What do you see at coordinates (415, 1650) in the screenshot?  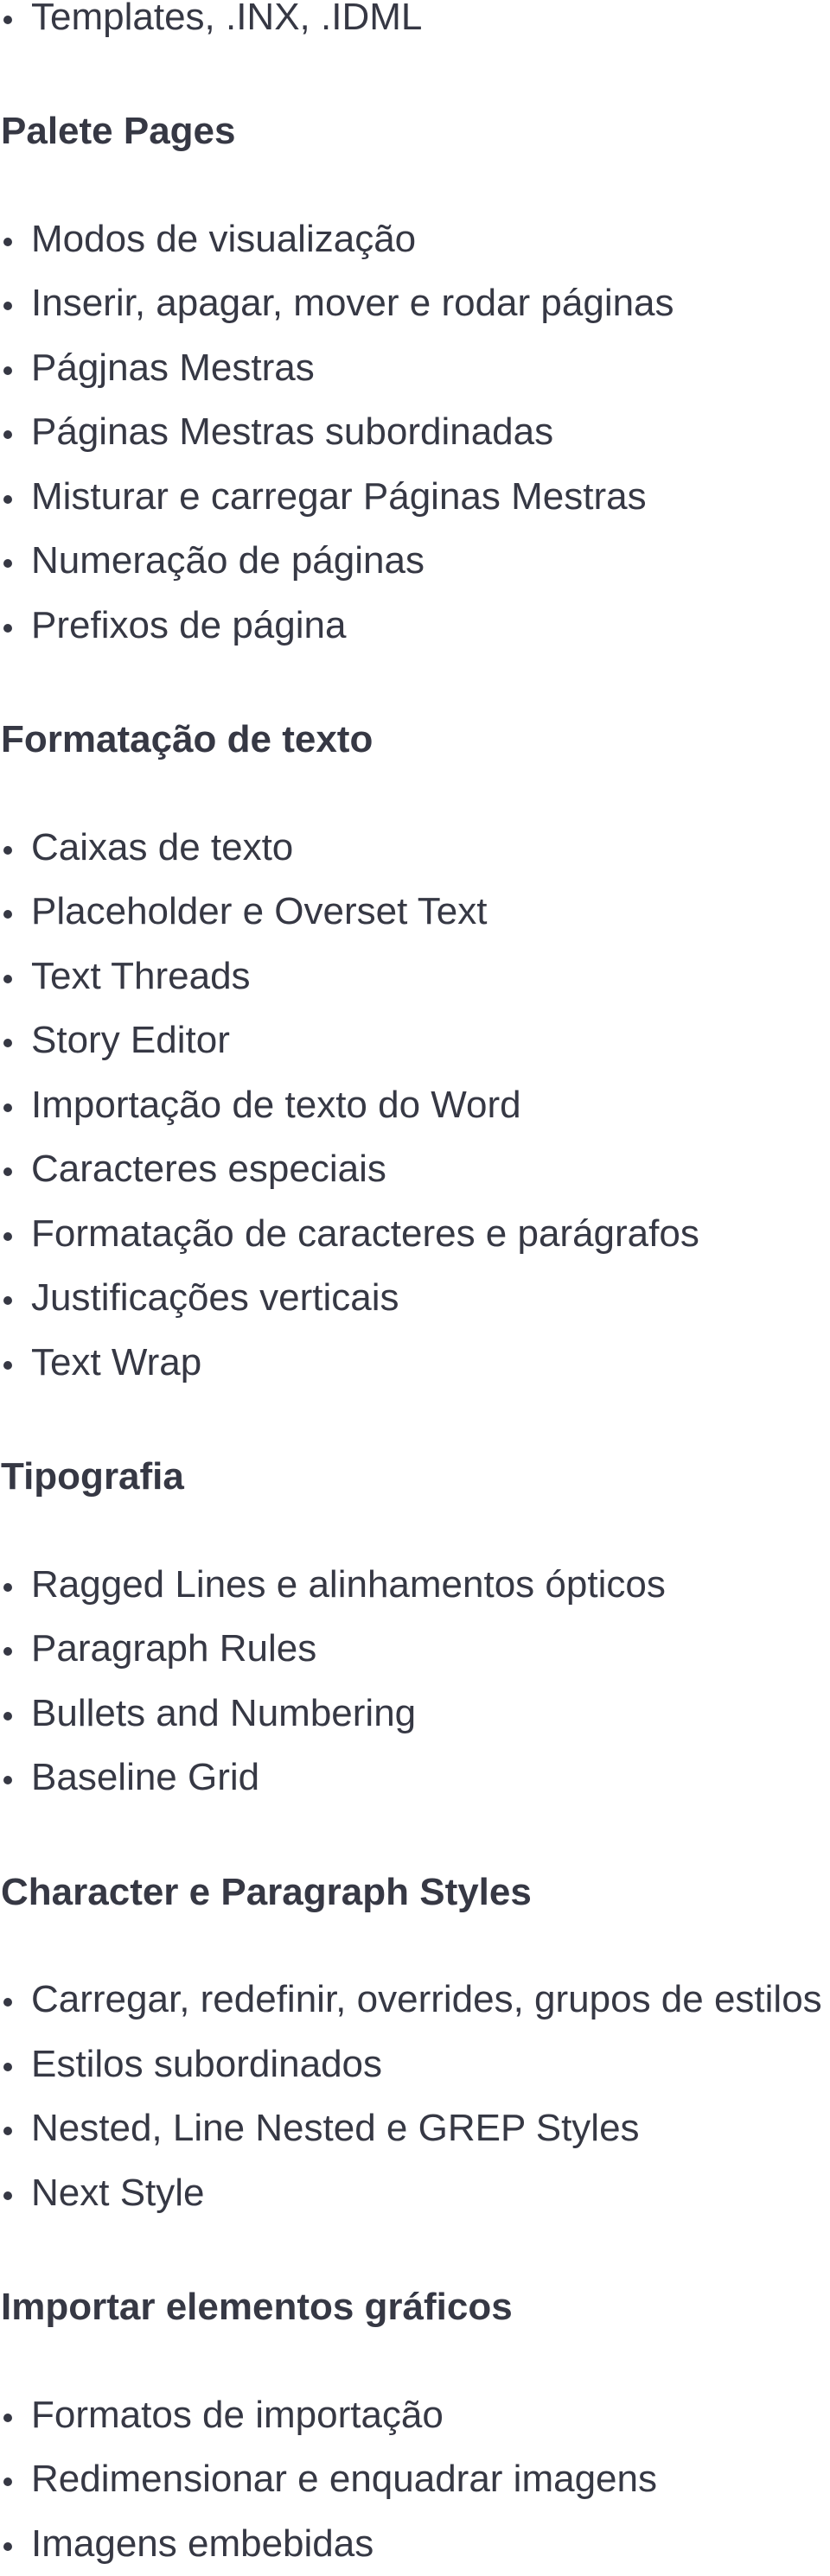 I see `list-item: Paragraph Rules` at bounding box center [415, 1650].